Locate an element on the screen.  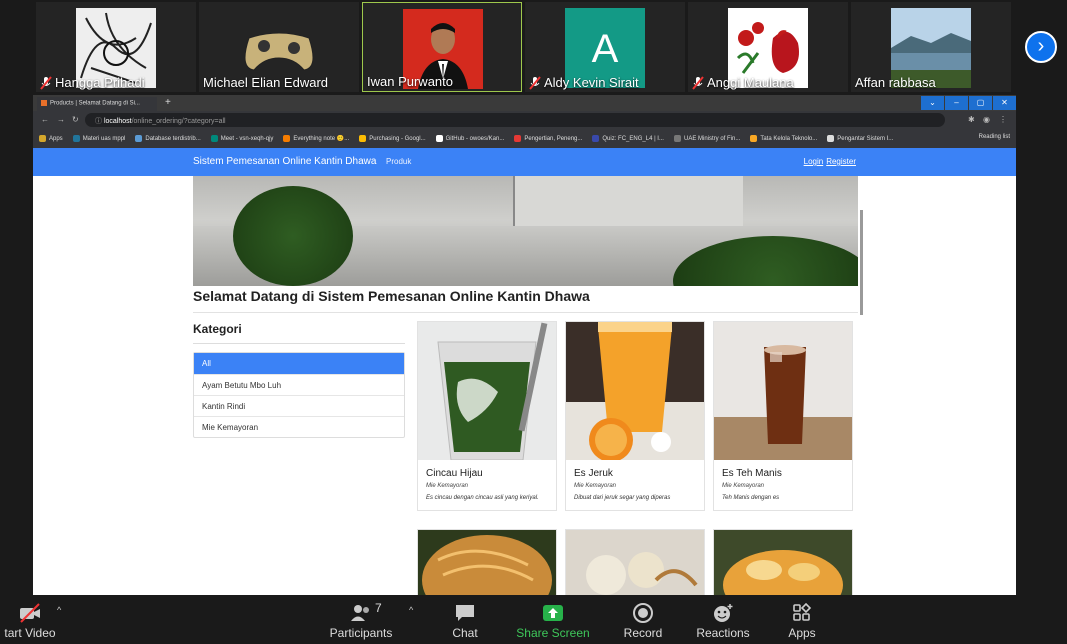
participant-tile: Michael Elian Edward is located at coordinates (279, 47).